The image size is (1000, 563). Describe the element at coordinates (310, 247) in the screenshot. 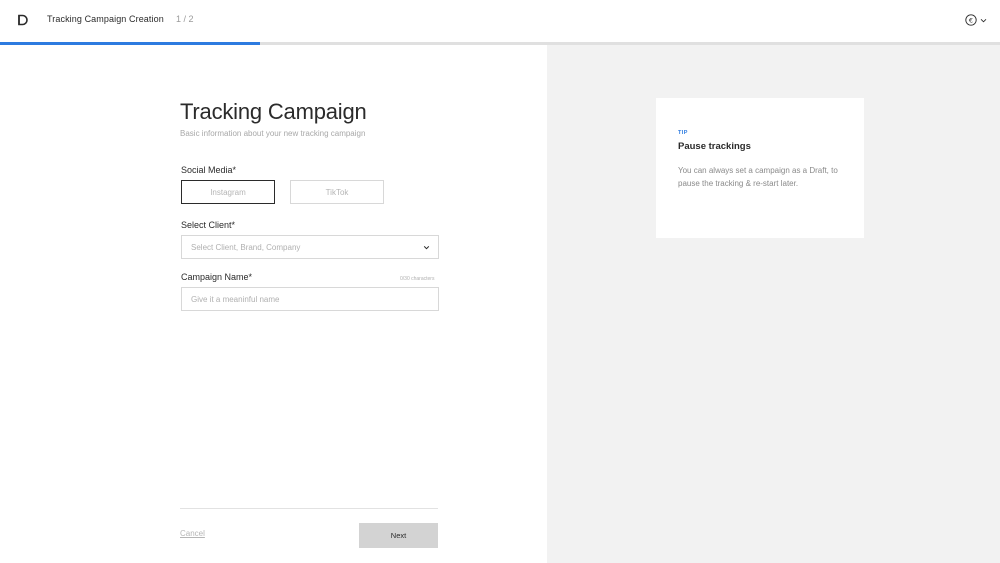

I see `client-select: Select Client, Brand, Company` at that location.